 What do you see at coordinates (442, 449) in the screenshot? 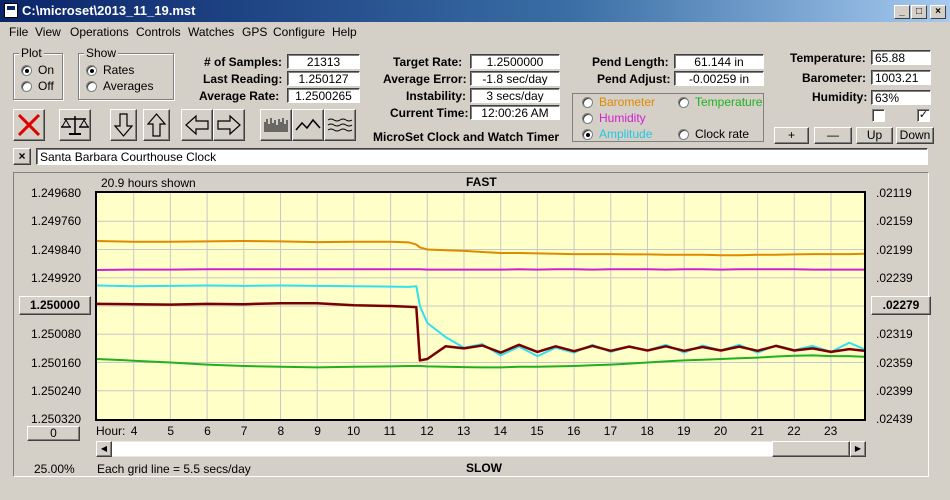
I see `scrollbar-track` at bounding box center [442, 449].